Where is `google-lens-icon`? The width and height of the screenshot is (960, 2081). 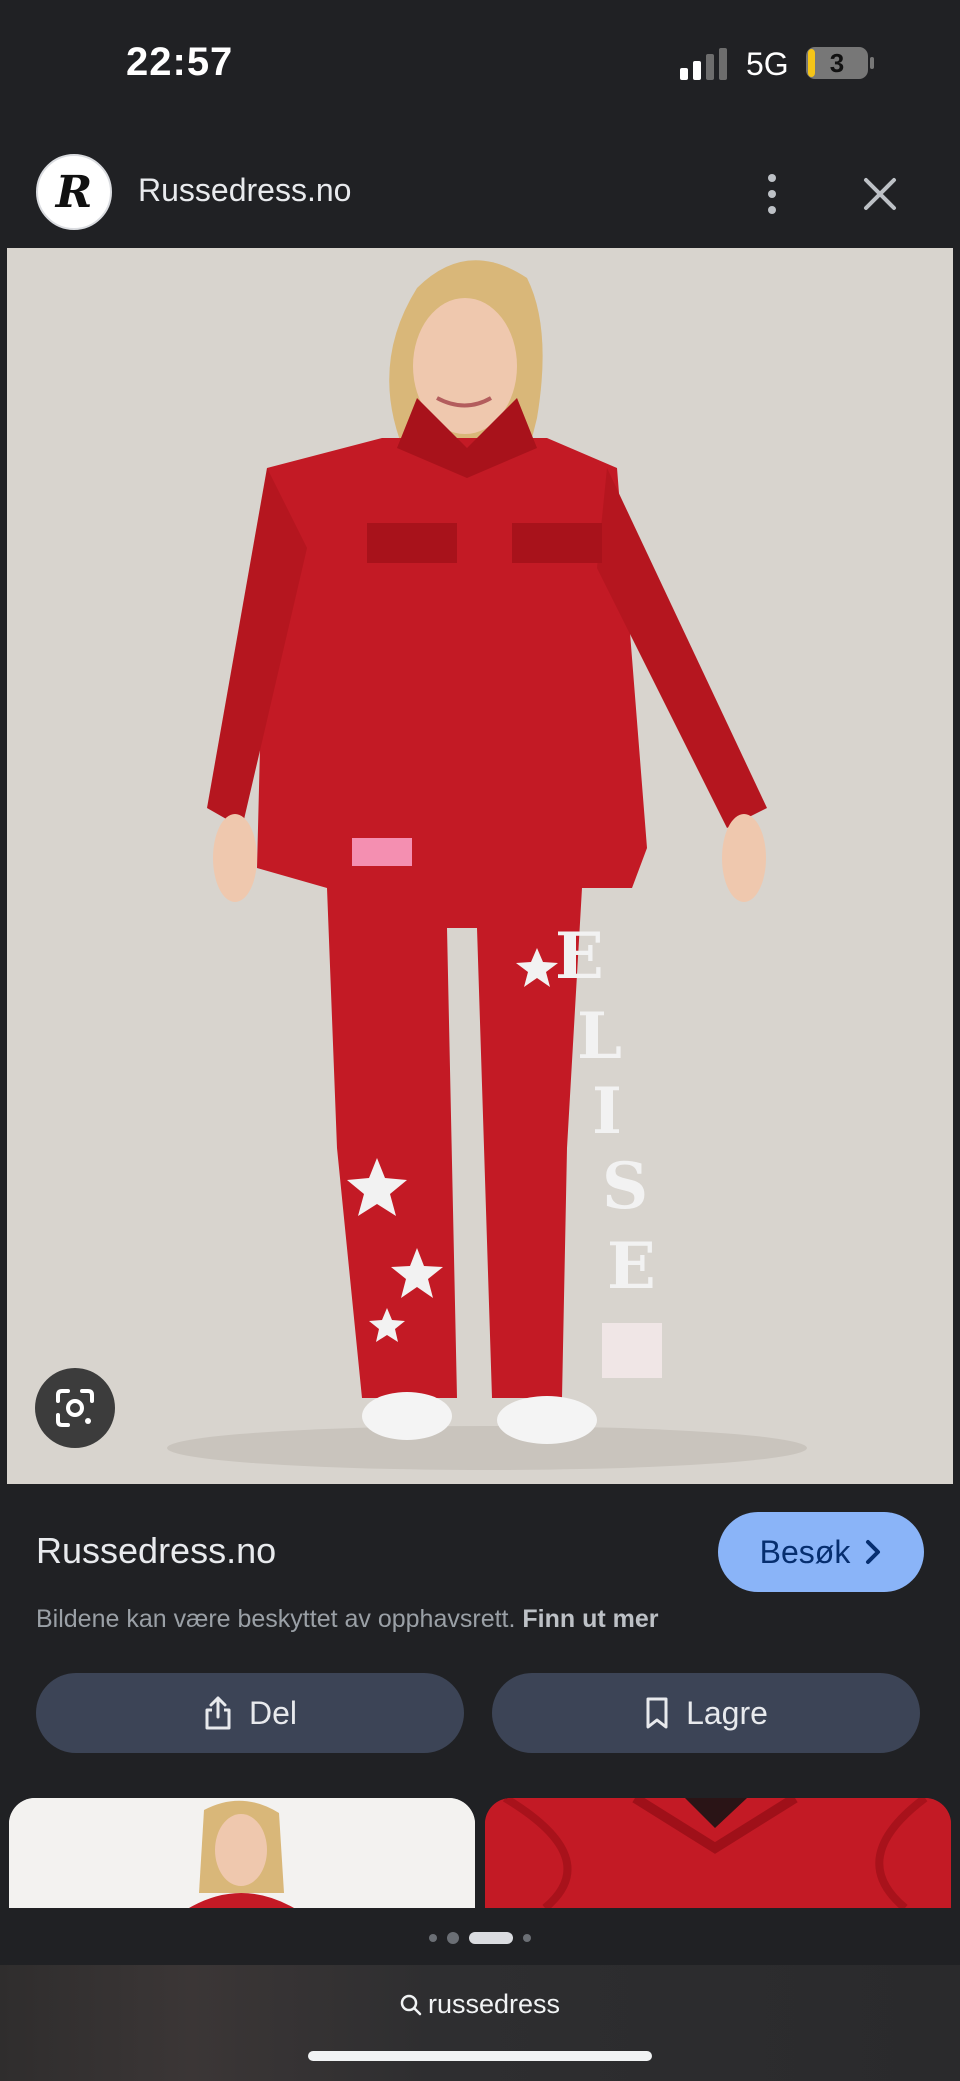 google-lens-icon is located at coordinates (75, 1408).